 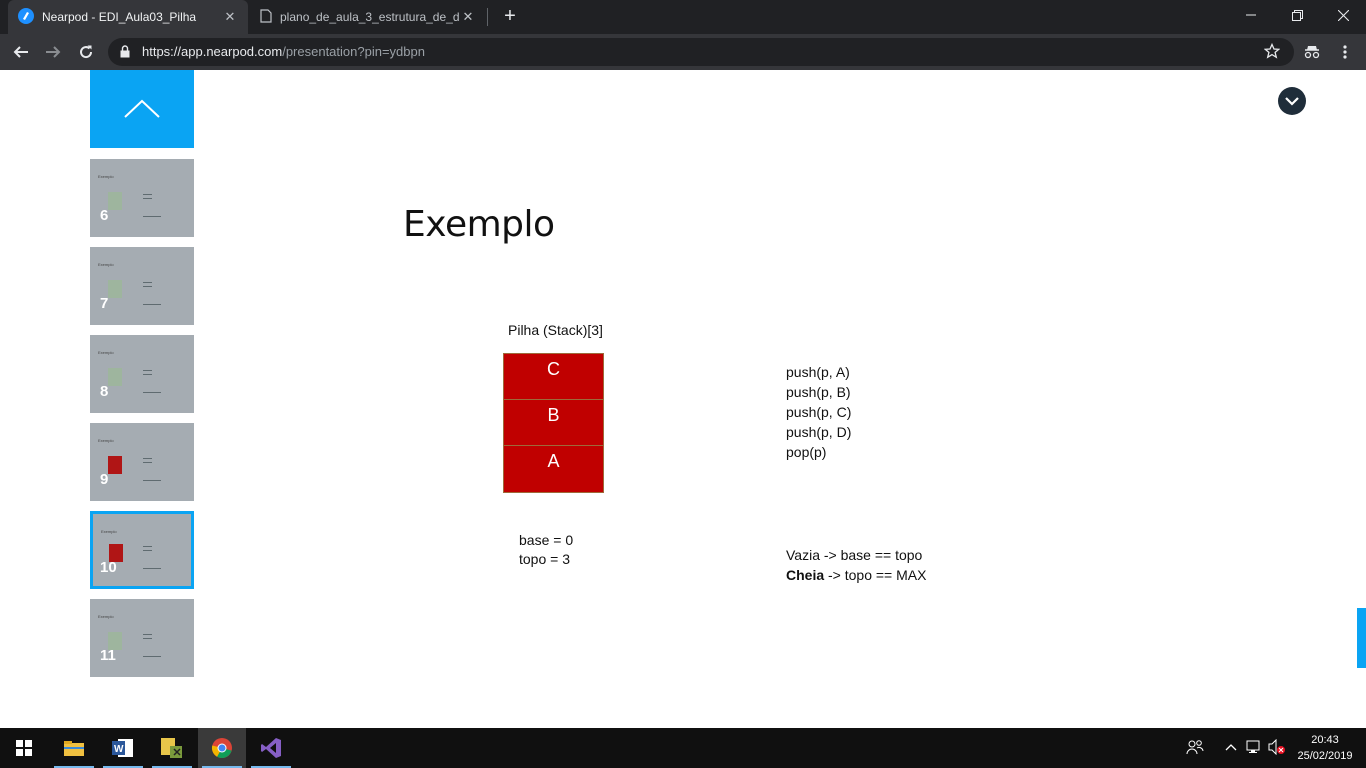 What do you see at coordinates (1343, 15) in the screenshot?
I see `close-window-icon` at bounding box center [1343, 15].